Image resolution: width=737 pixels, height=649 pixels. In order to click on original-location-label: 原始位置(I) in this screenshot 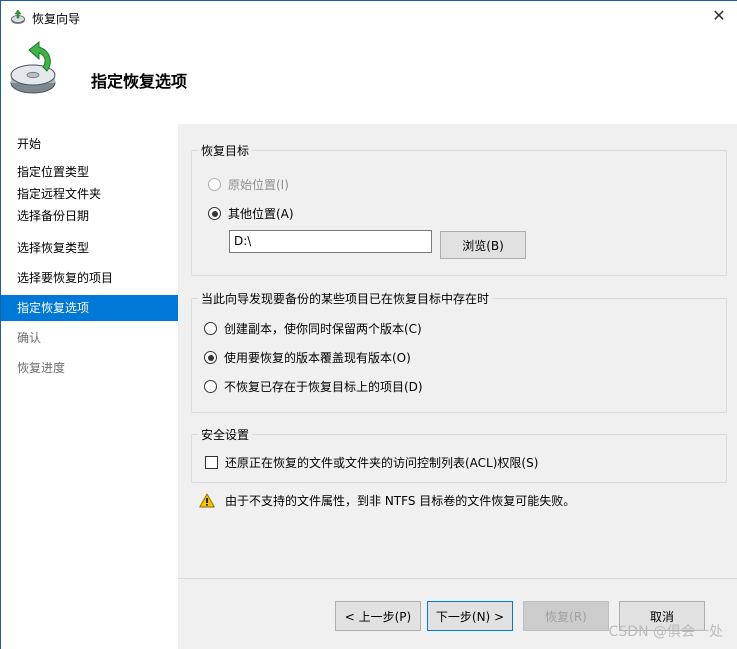, I will do `click(258, 185)`.